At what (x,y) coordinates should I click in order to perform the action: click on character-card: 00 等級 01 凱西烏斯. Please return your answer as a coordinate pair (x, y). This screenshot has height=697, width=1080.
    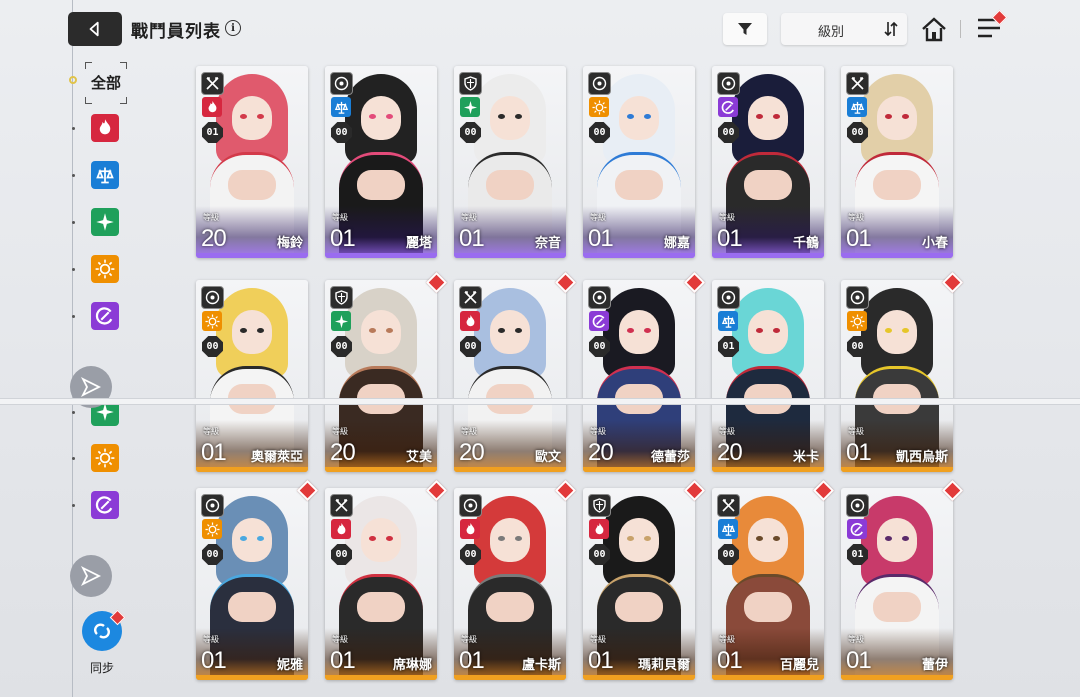
    Looking at the image, I should click on (902, 371).